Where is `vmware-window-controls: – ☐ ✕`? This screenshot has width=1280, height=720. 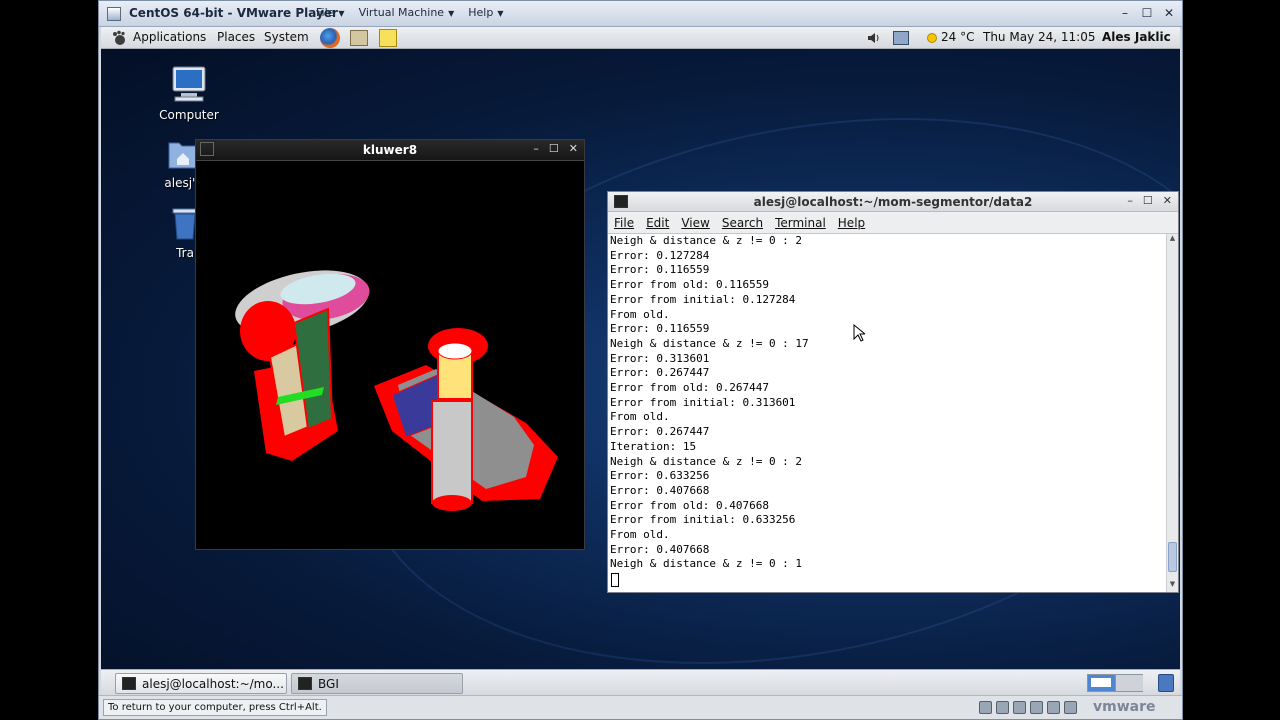 vmware-window-controls: – ☐ ✕ is located at coordinates (1147, 13).